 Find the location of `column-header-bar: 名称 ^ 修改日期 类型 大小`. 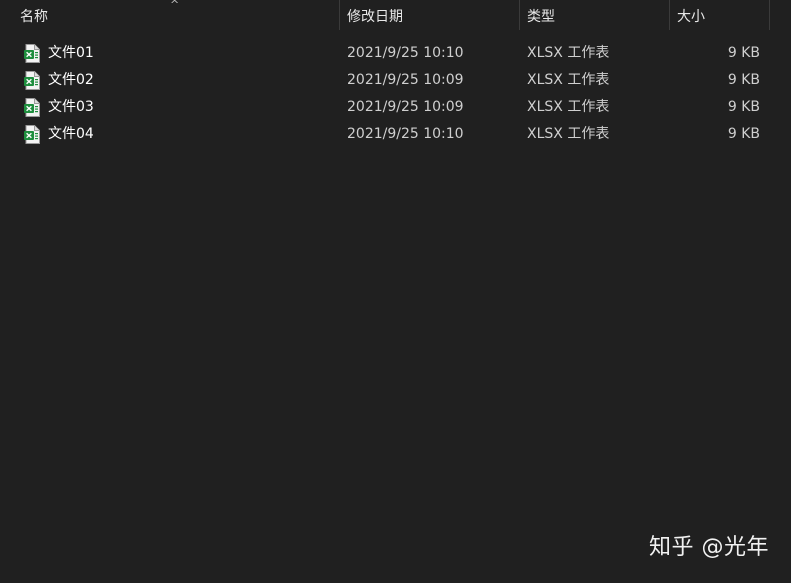

column-header-bar: 名称 ^ 修改日期 类型 大小 is located at coordinates (395, 17).